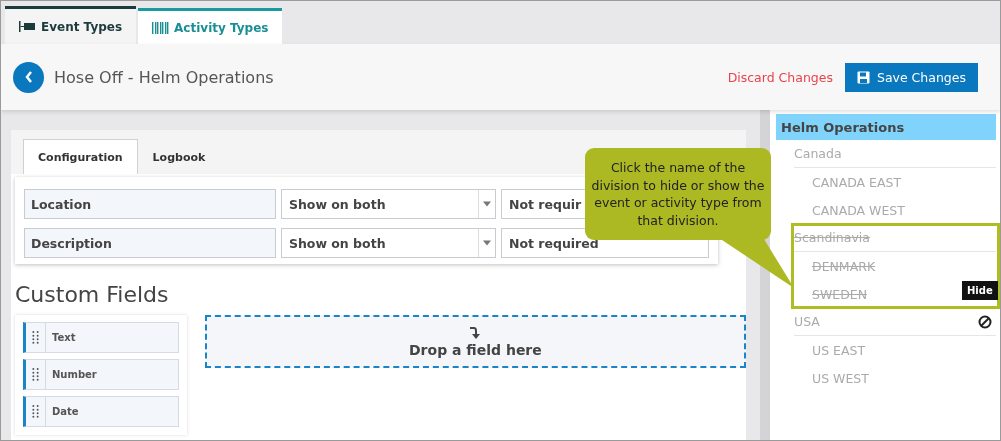 Image resolution: width=1001 pixels, height=441 pixels. I want to click on section-title: Custom Fields, so click(92, 294).